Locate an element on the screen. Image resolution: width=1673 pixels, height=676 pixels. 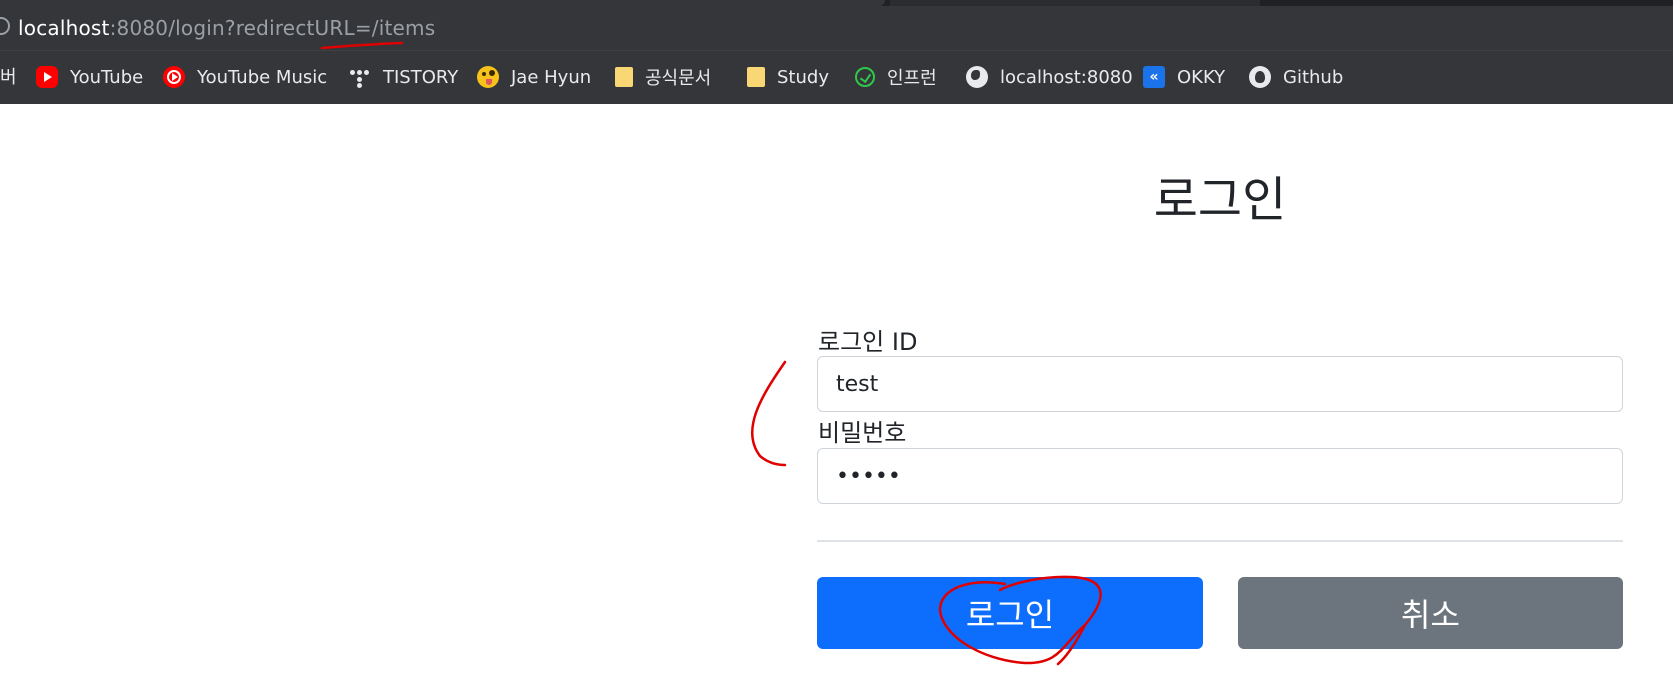
bookmark-label: YouTube is located at coordinates (107, 77).